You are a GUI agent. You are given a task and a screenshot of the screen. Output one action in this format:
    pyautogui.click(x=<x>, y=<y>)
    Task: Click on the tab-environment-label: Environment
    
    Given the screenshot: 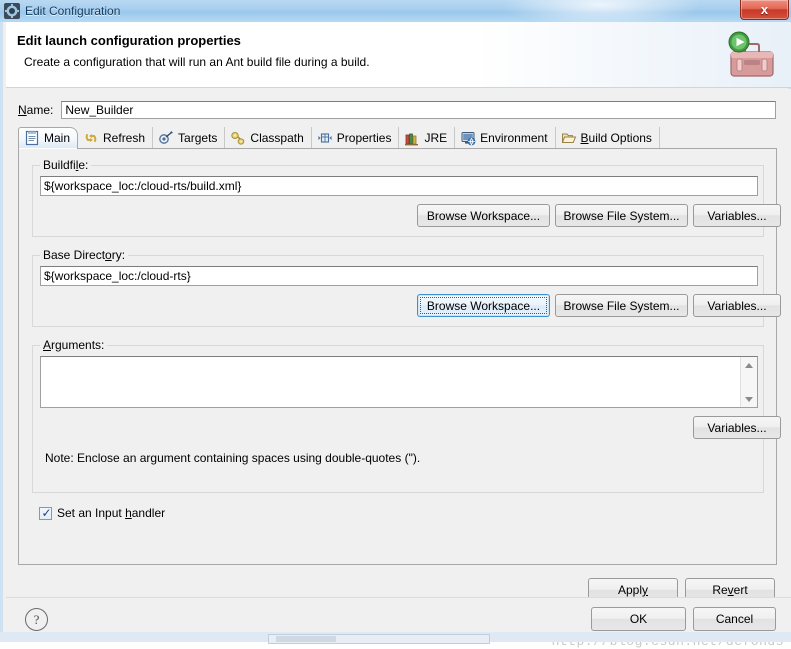 What is the action you would take?
    pyautogui.click(x=514, y=137)
    